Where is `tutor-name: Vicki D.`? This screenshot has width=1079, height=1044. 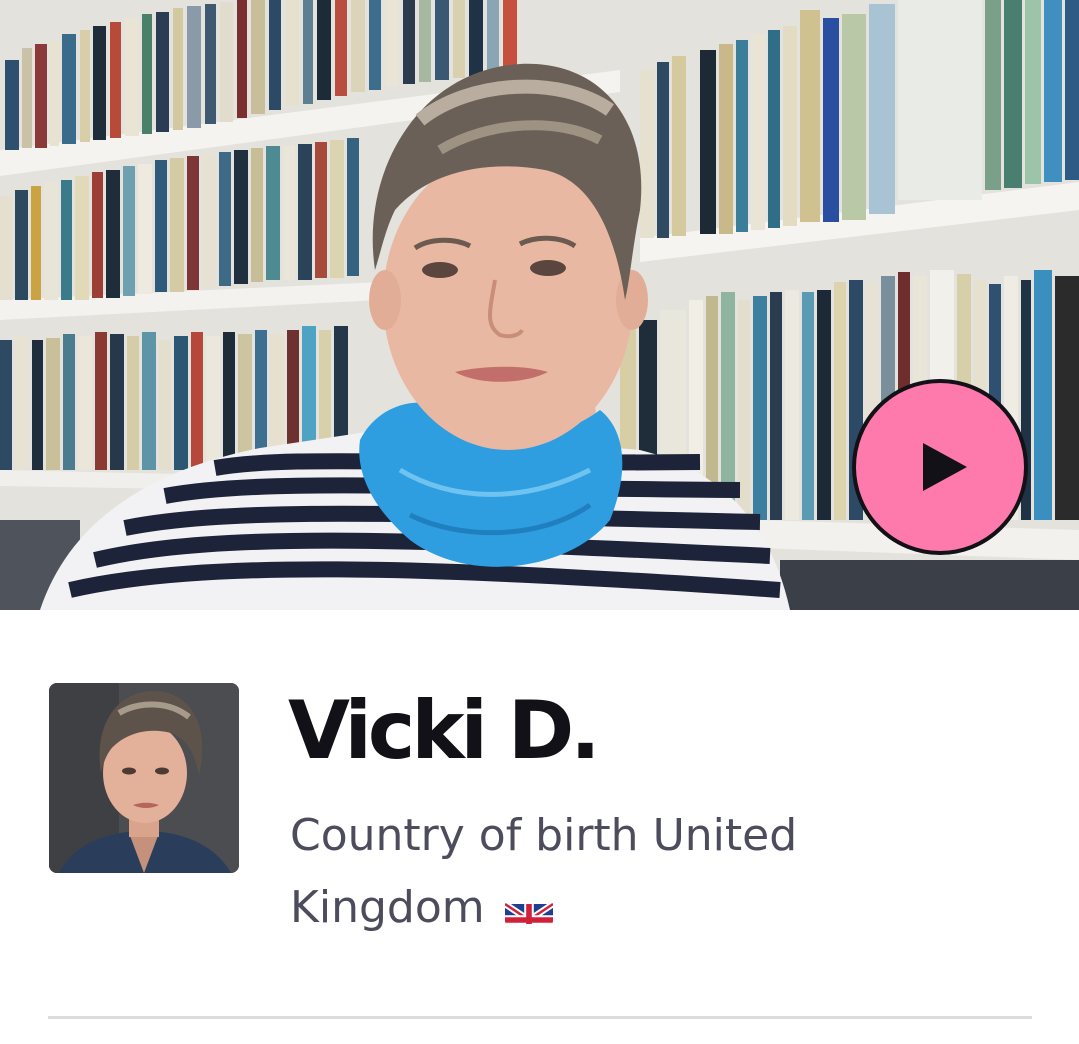 tutor-name: Vicki D. is located at coordinates (444, 731).